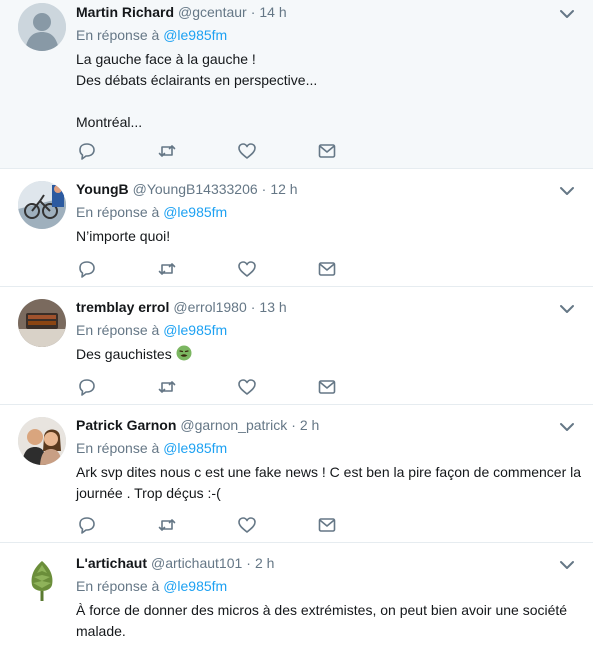  I want to click on tweet-text-line: La gauche face à la gauche !, so click(166, 59).